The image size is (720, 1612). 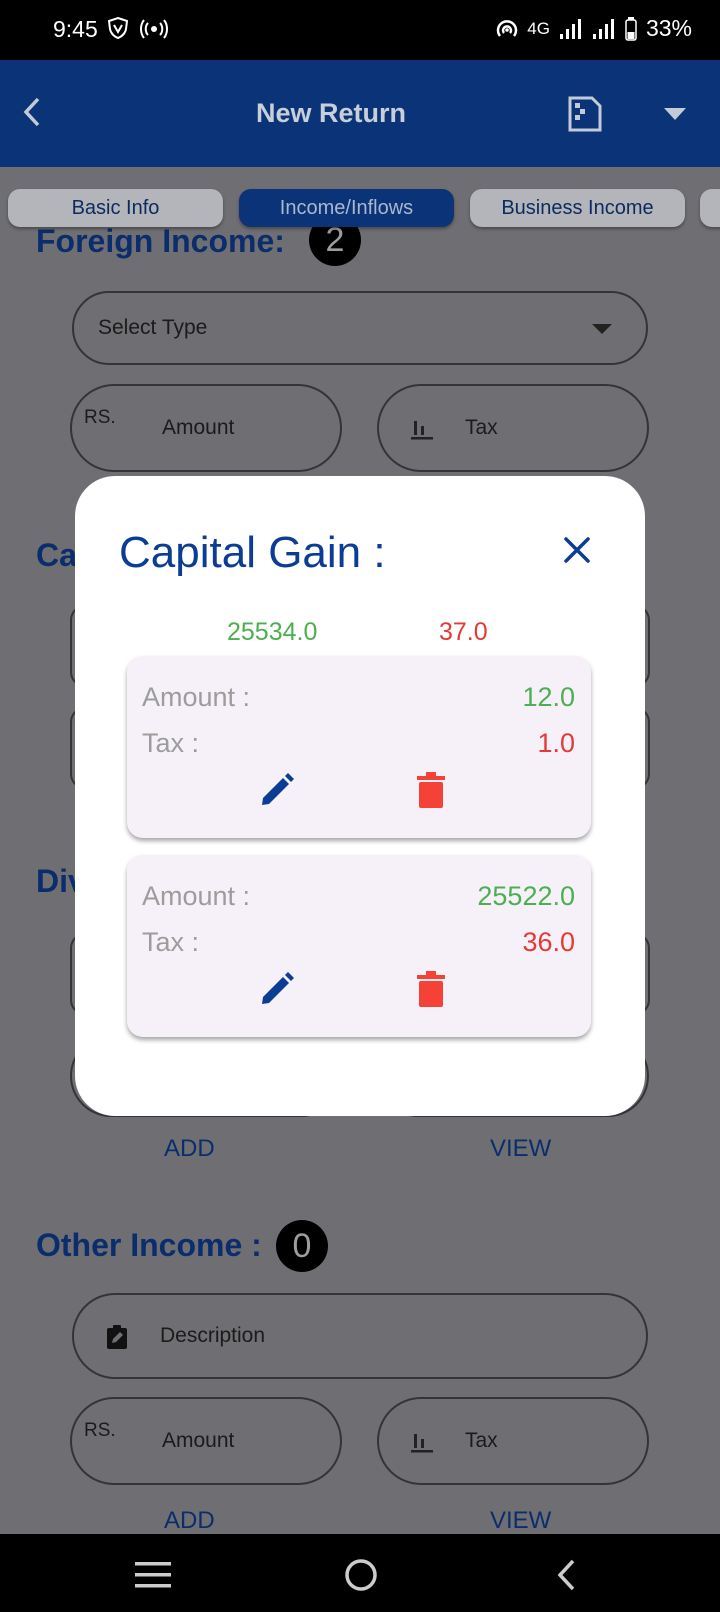 What do you see at coordinates (100, 1430) in the screenshot?
I see `other-currency-label: RS.` at bounding box center [100, 1430].